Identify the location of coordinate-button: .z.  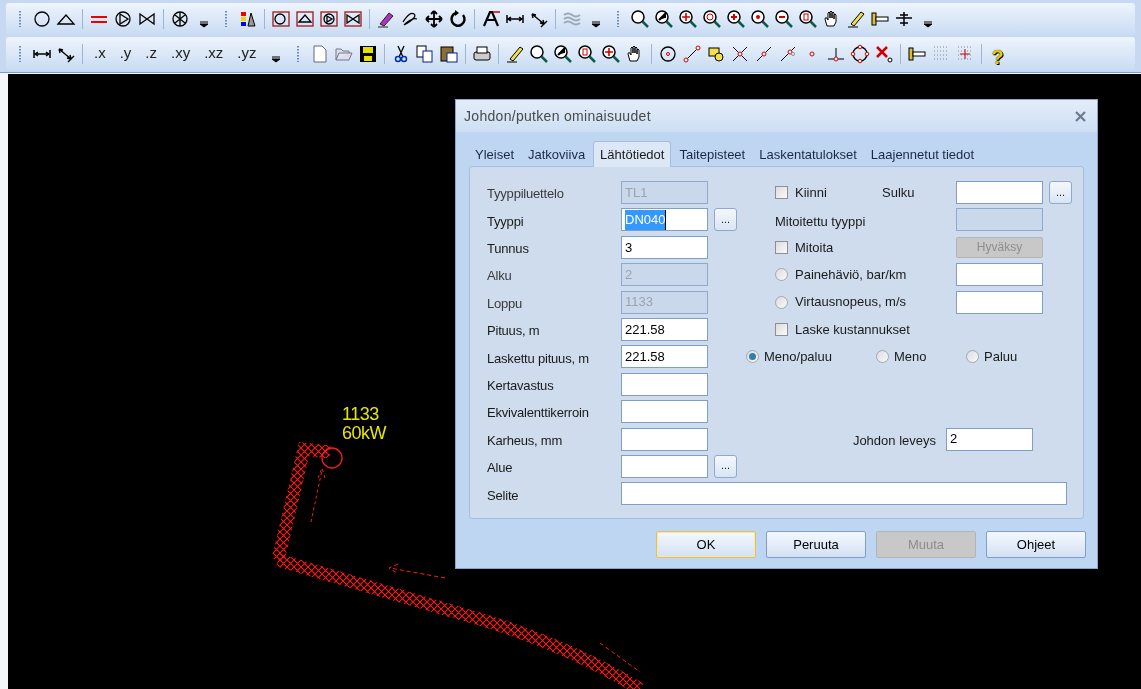
(151, 53).